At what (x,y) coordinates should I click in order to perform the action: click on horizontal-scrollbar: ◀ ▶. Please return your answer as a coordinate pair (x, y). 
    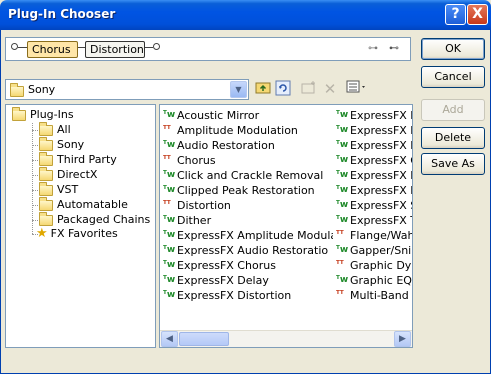
    Looking at the image, I should click on (286, 338).